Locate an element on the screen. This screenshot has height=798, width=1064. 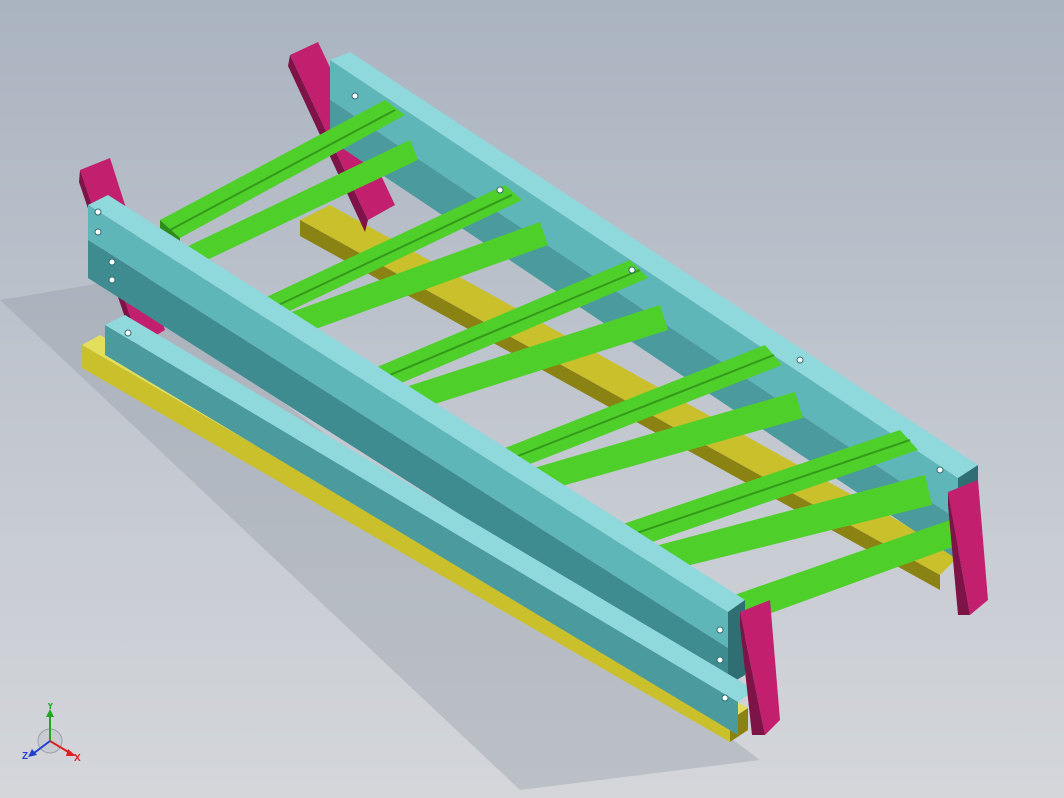
triad-x-label: X is located at coordinates (77, 758).